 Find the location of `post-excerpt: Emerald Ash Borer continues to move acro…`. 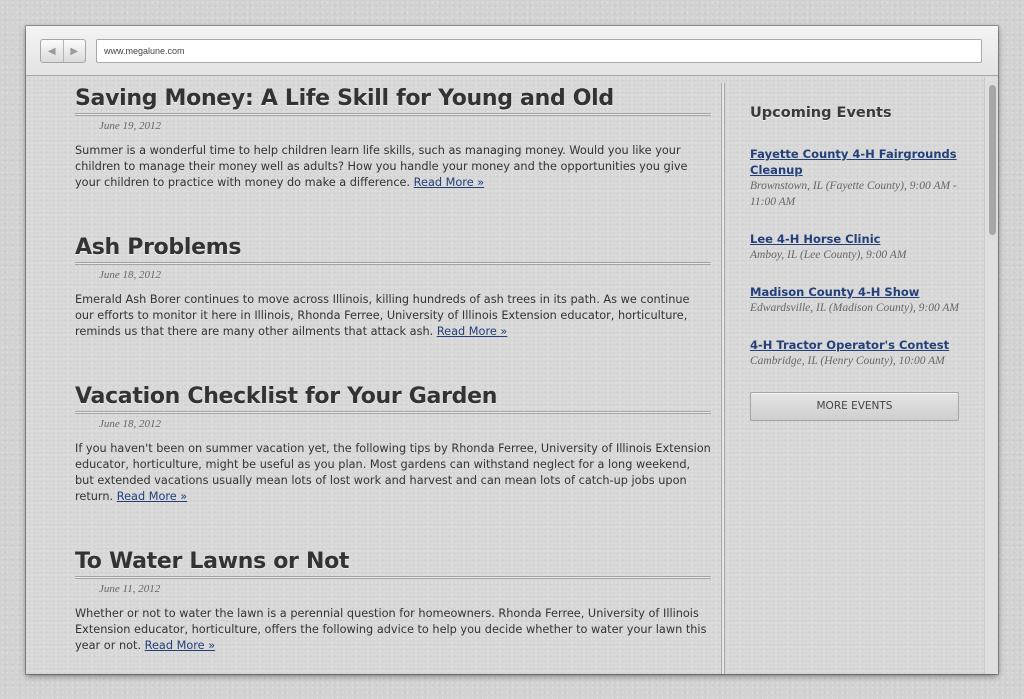

post-excerpt: Emerald Ash Borer continues to move acro… is located at coordinates (393, 316).